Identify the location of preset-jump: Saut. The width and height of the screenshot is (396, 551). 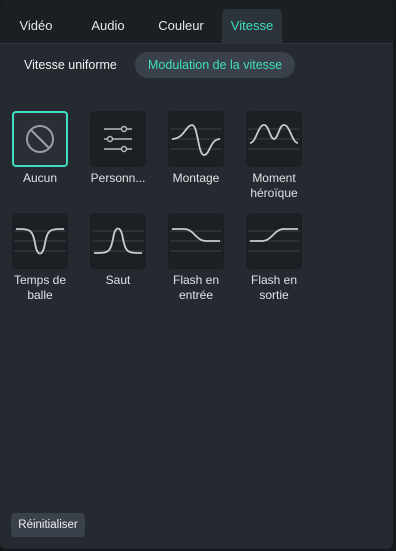
(118, 250).